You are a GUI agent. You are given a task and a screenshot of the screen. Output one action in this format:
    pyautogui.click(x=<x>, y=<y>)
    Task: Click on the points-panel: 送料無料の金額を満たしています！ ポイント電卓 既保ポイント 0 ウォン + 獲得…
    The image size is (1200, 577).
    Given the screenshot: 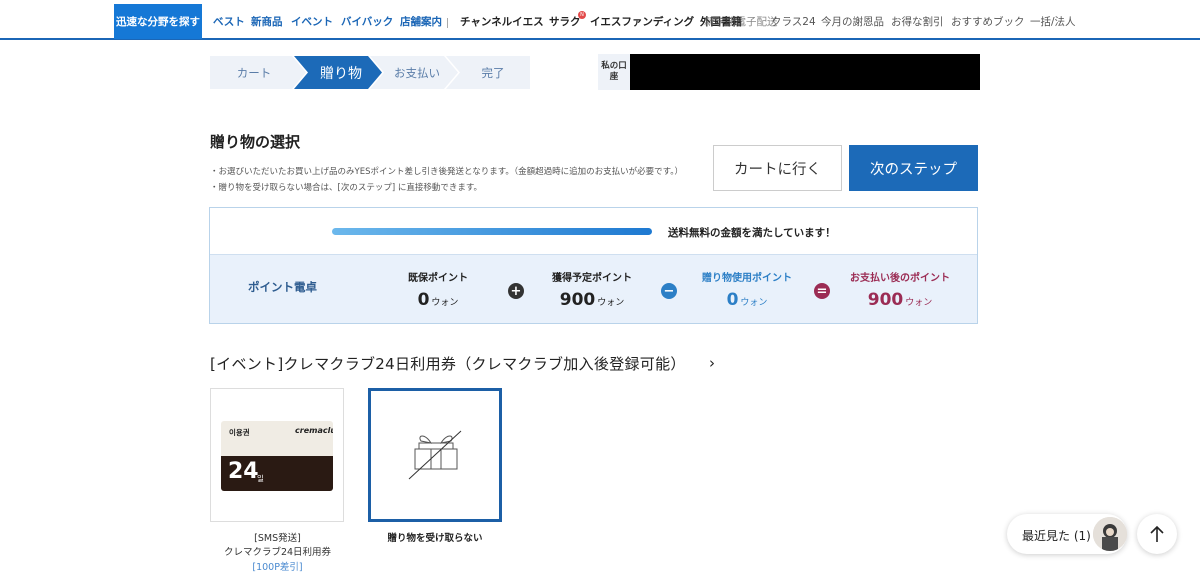 What is the action you would take?
    pyautogui.click(x=593, y=265)
    